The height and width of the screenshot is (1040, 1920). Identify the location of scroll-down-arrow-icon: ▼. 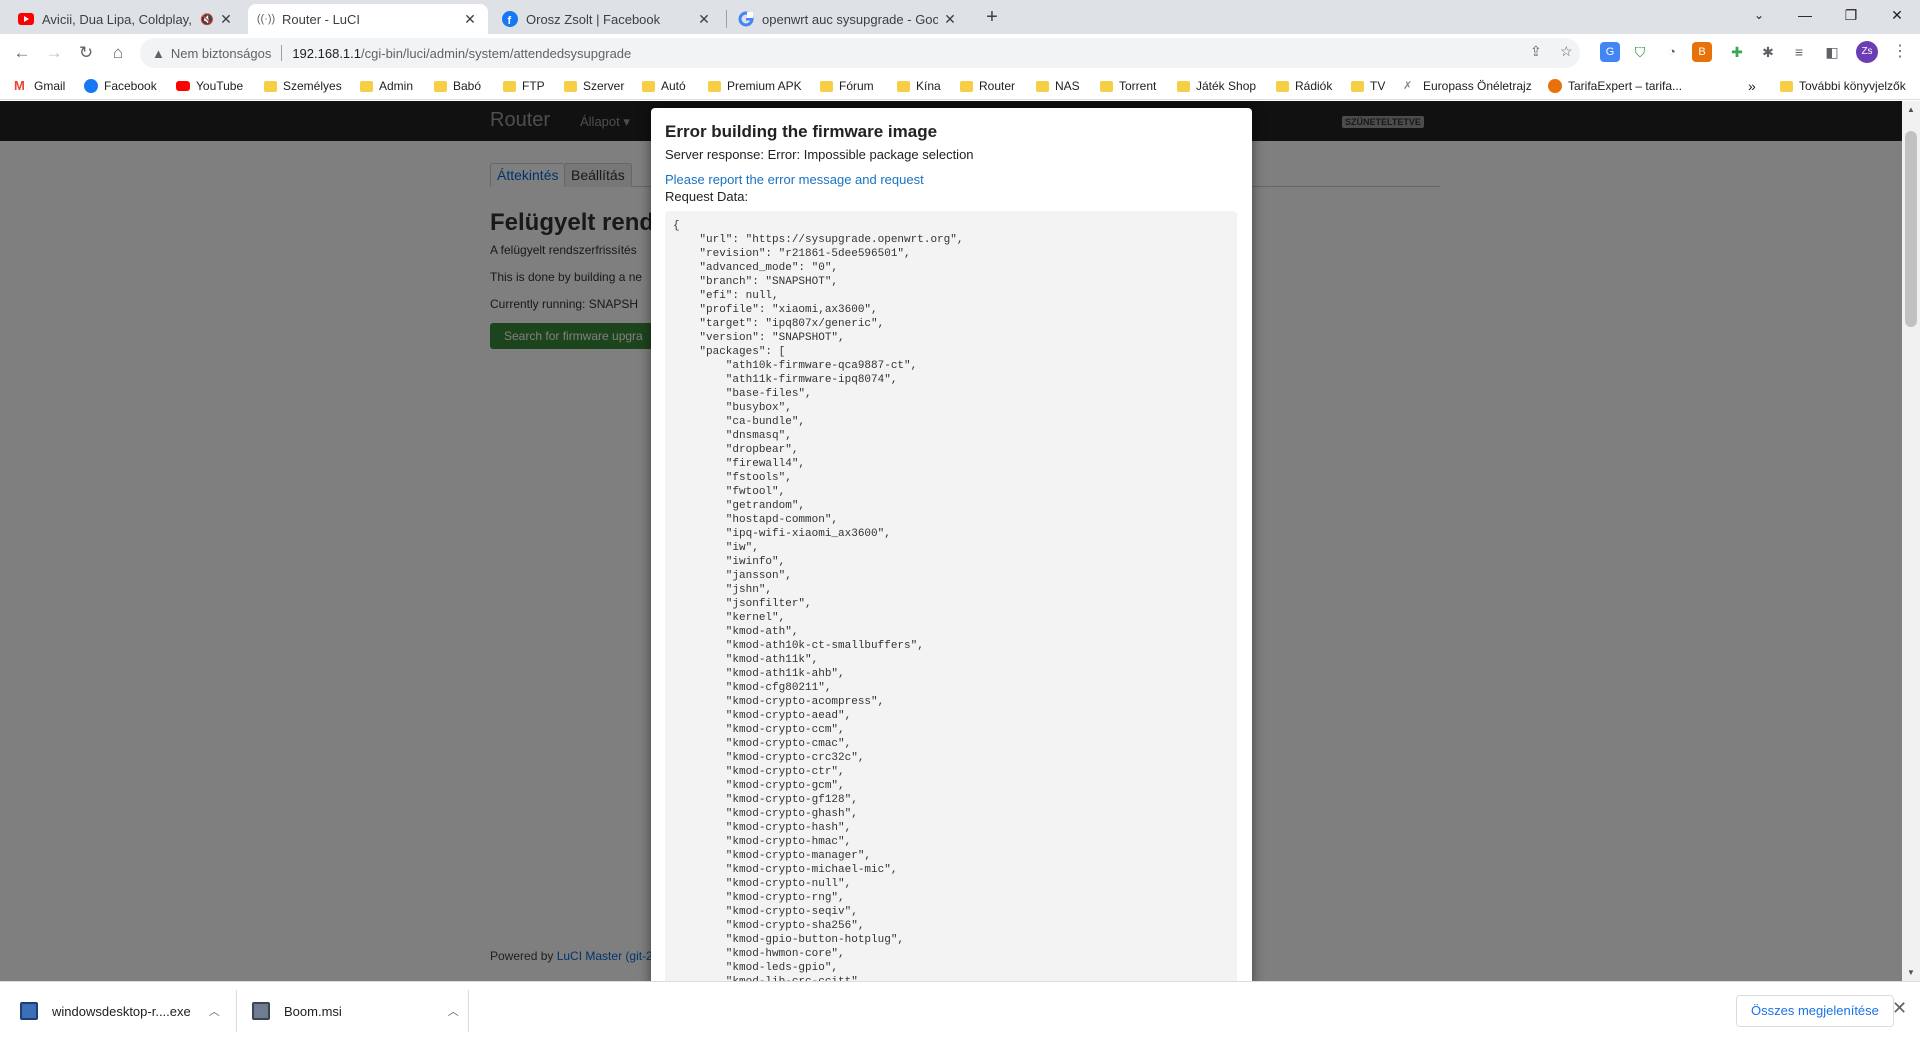
(1911, 972).